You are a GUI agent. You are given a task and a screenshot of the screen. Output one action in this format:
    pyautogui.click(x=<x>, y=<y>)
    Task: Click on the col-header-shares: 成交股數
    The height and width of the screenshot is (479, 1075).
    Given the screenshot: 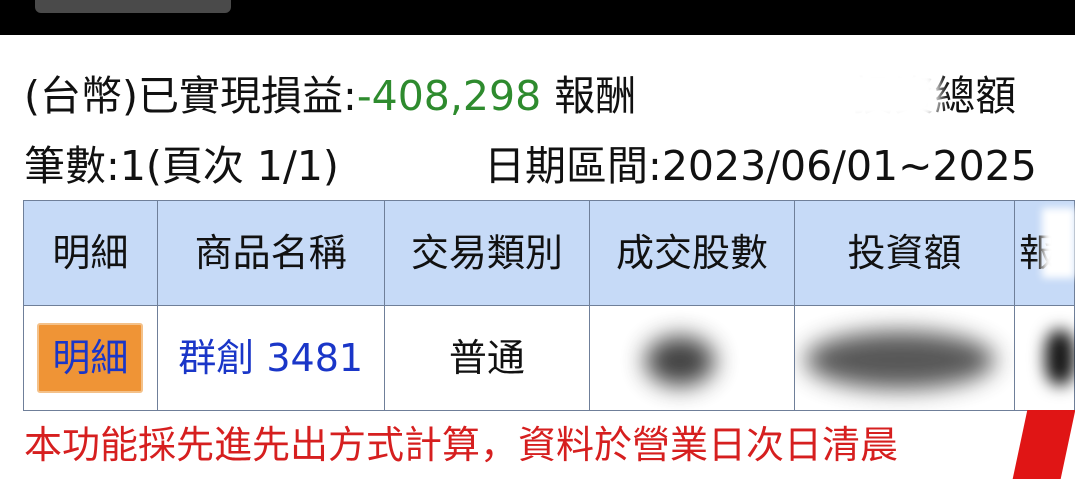 What is the action you would take?
    pyautogui.click(x=692, y=253)
    